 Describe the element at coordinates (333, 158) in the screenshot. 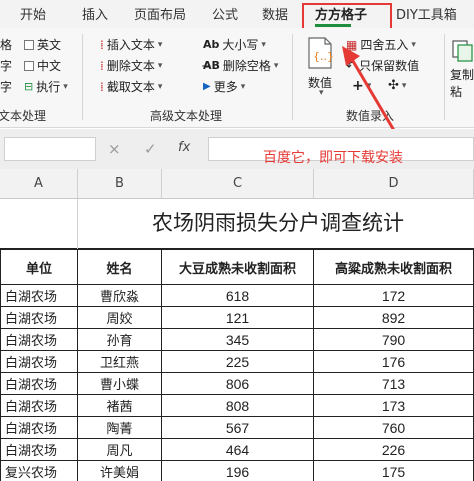

I see `annotation-text: 百度它，即可下载安装` at that location.